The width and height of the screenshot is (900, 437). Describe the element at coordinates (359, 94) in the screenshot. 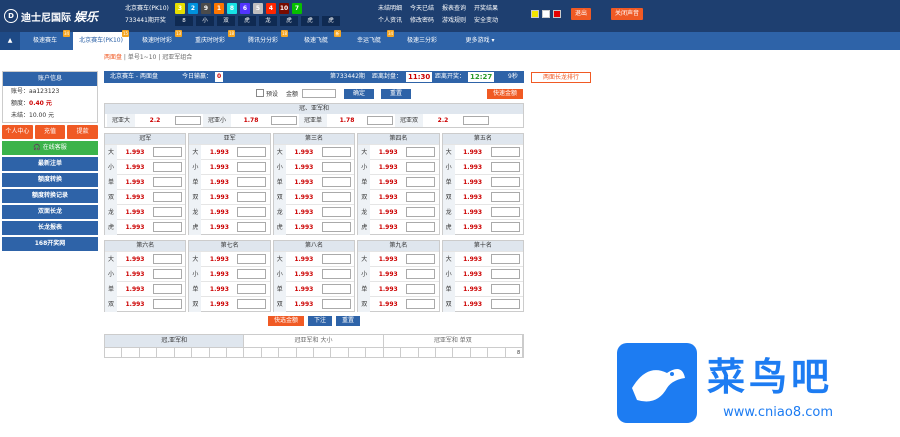

I see `confirm-button: 确定` at that location.